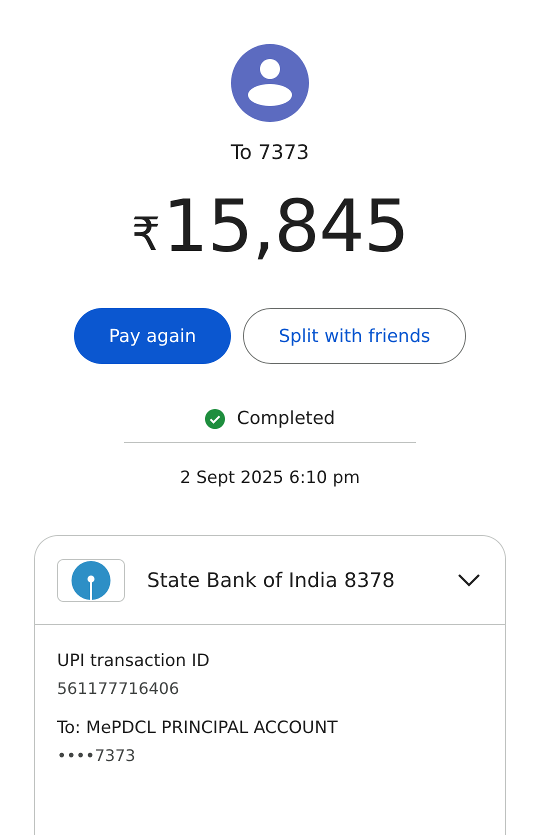 The image size is (540, 835). Describe the element at coordinates (270, 152) in the screenshot. I see `recipient-label: To 7373` at that location.